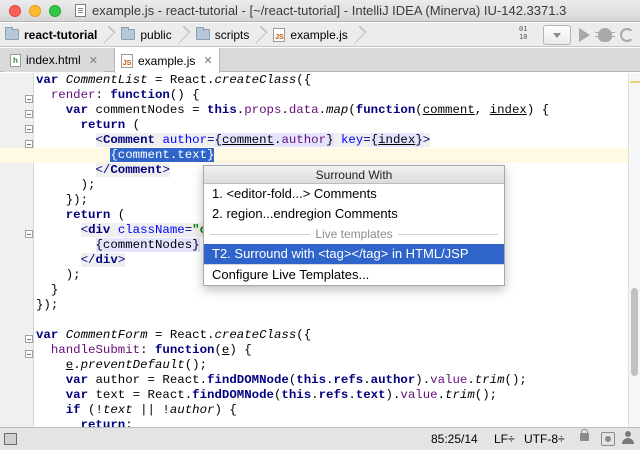 The width and height of the screenshot is (640, 450). Describe the element at coordinates (156, 34) in the screenshot. I see `breadcrumb-label: public` at that location.